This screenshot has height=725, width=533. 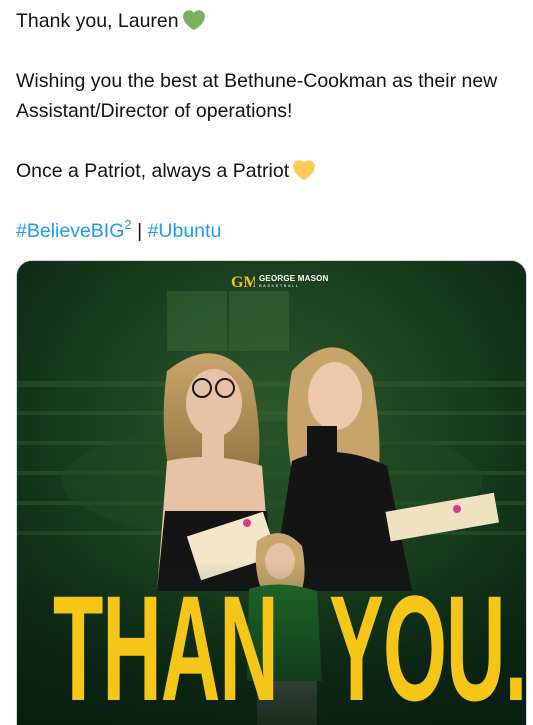 What do you see at coordinates (304, 170) in the screenshot?
I see `yellow-heart-icon` at bounding box center [304, 170].